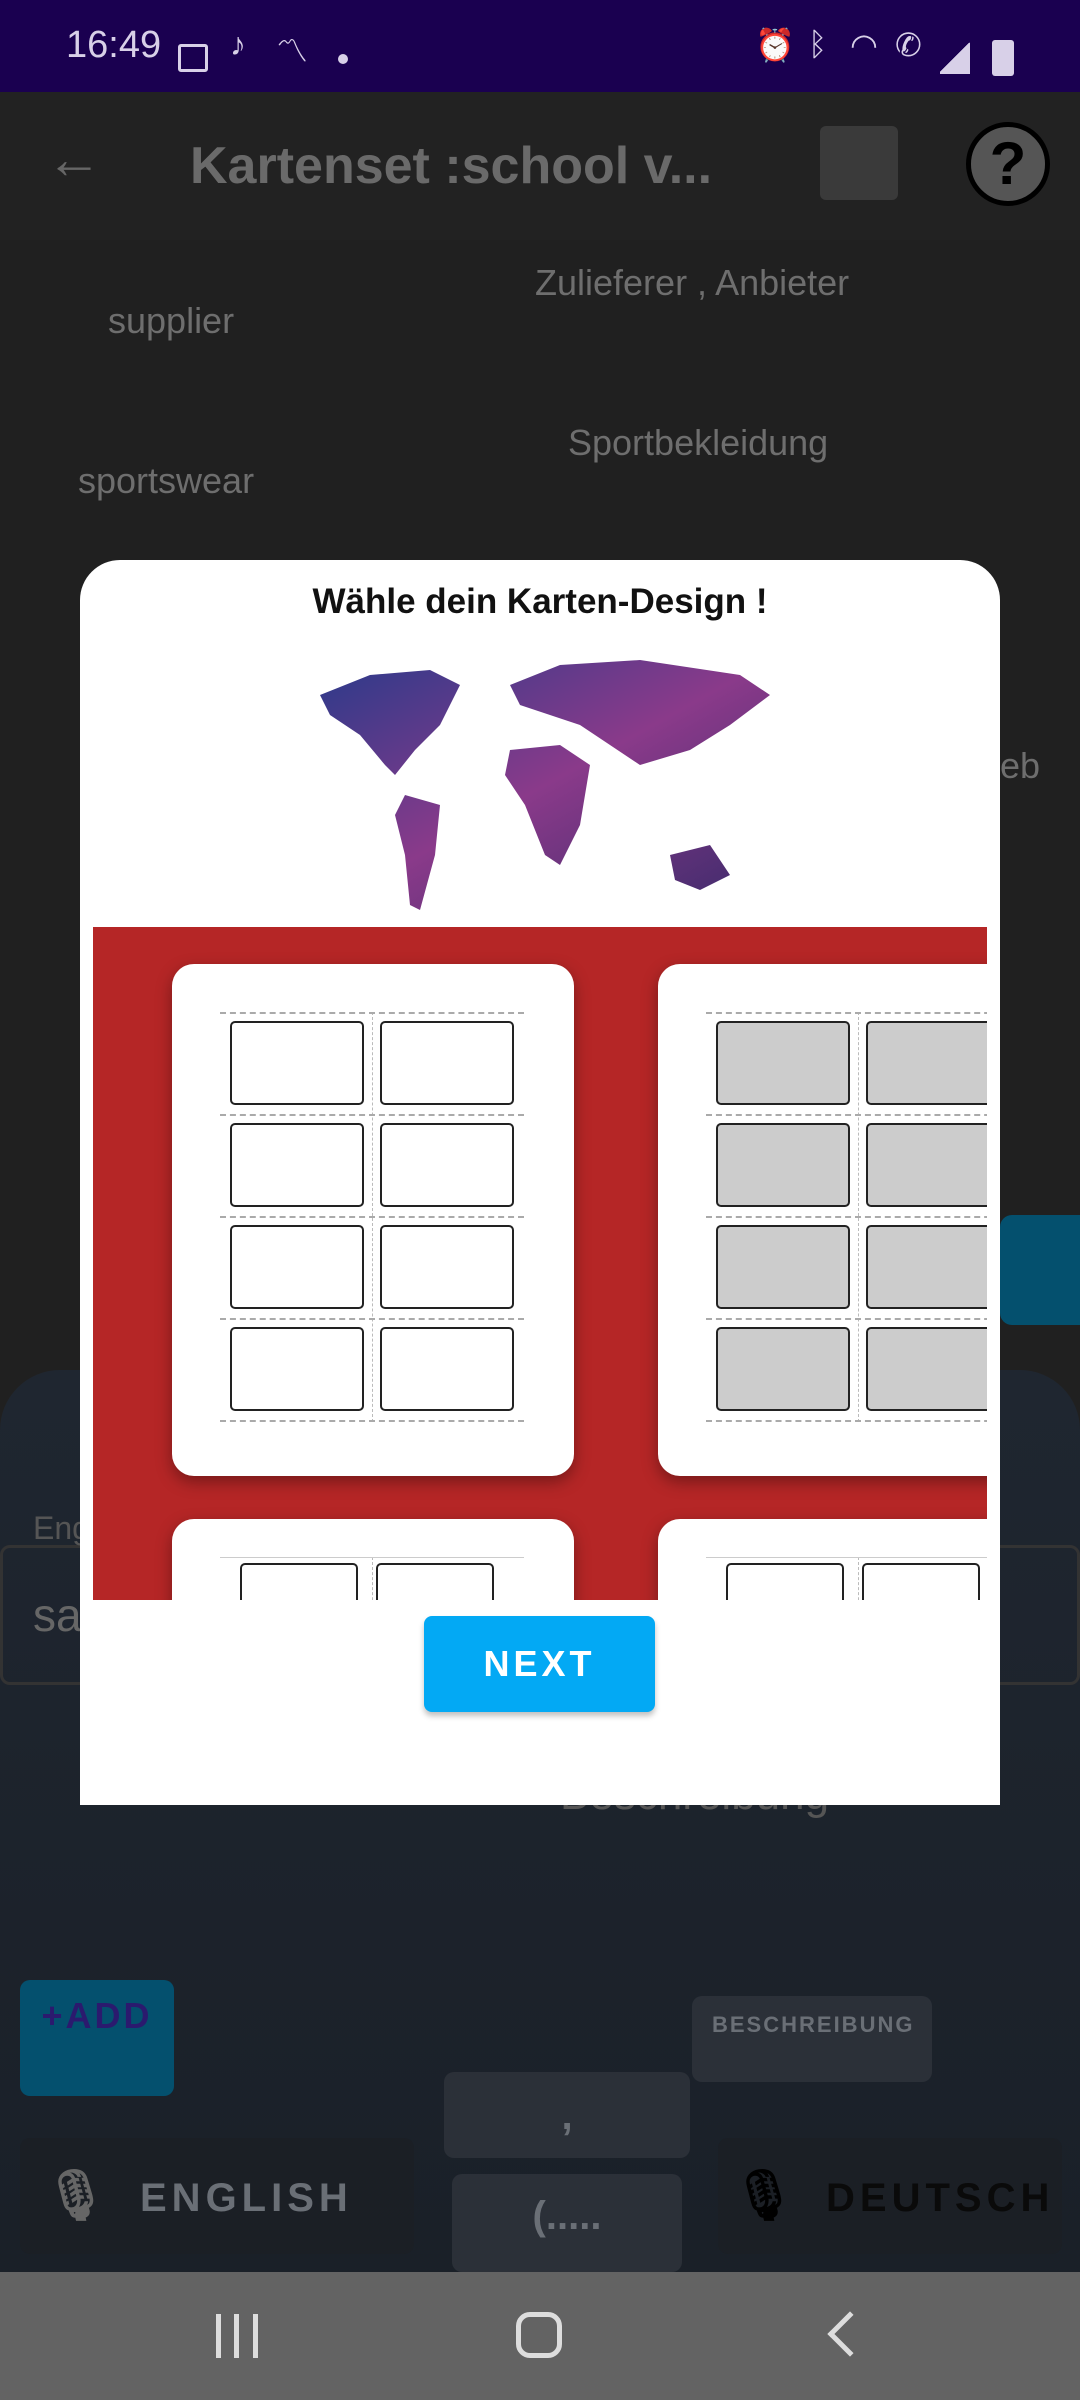  What do you see at coordinates (540, 46) in the screenshot?
I see `status-bar: 16:49 ♪ 〽 ⏰ ᛒ ◠ ✆` at bounding box center [540, 46].